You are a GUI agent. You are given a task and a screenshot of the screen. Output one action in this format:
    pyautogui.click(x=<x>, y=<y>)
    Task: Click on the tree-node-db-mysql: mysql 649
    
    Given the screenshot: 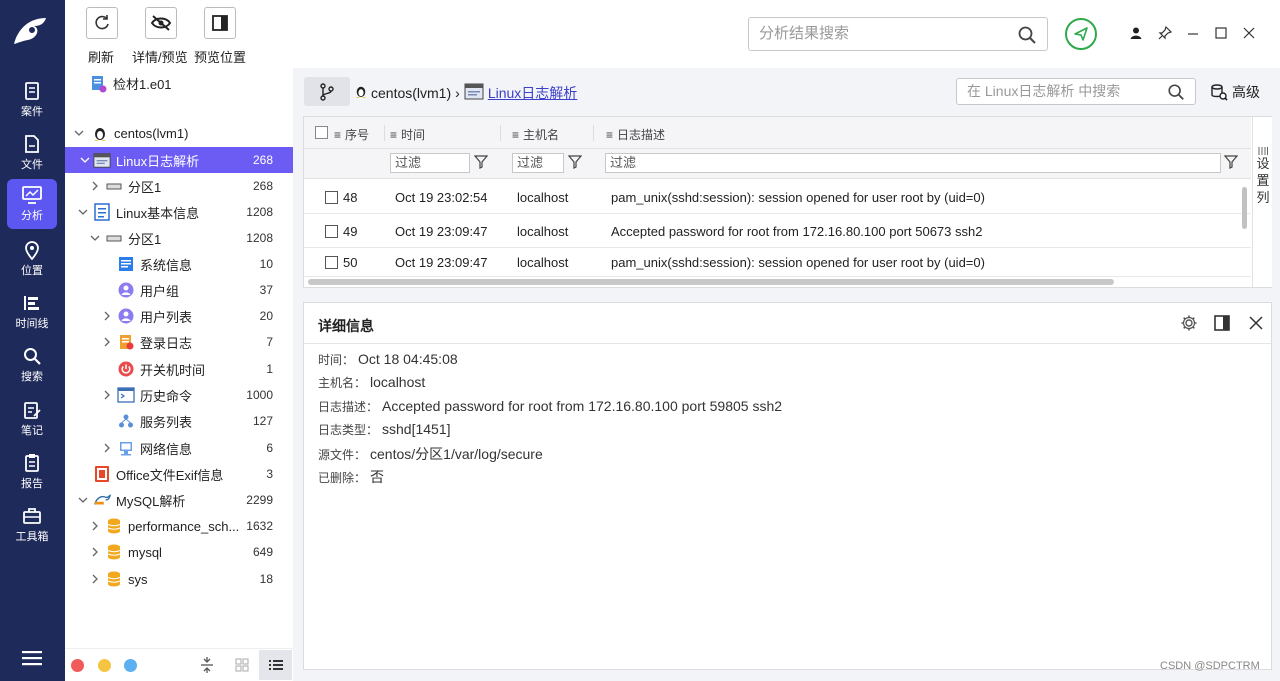 What is the action you would take?
    pyautogui.click(x=179, y=552)
    